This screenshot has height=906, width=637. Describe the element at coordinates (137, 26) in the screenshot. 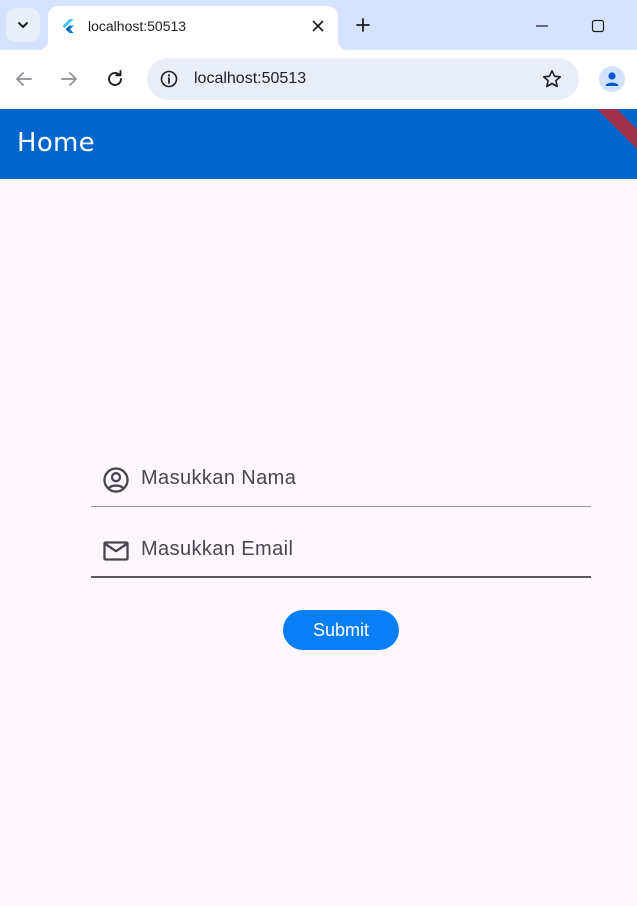

I see `tab-title: localhost:50513` at that location.